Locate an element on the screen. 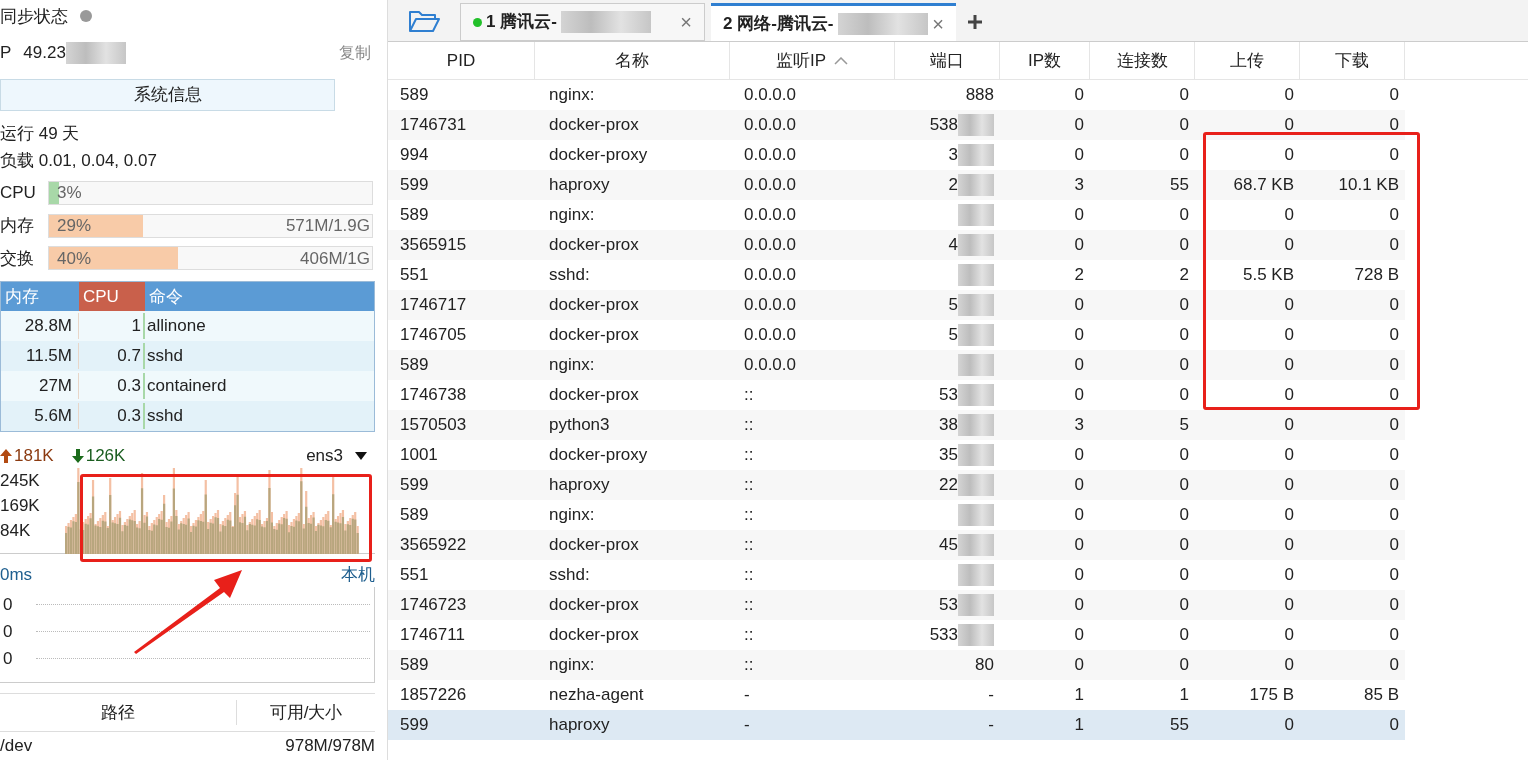 The height and width of the screenshot is (760, 1528). table-cell-text: 888 is located at coordinates (979, 95).